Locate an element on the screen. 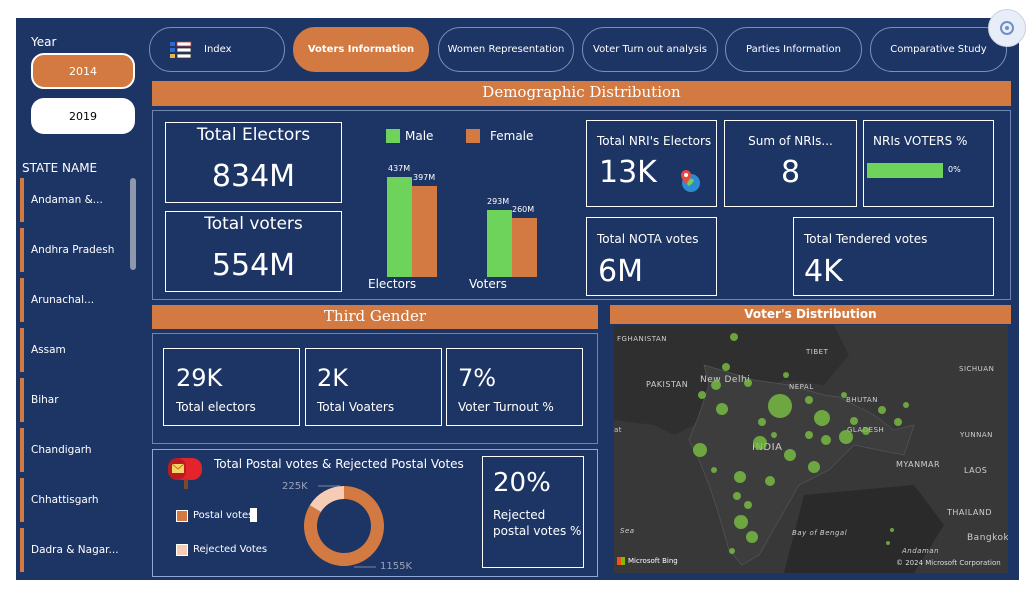 The height and width of the screenshot is (596, 1035). total-electors-label: Total Electors is located at coordinates (253, 135).